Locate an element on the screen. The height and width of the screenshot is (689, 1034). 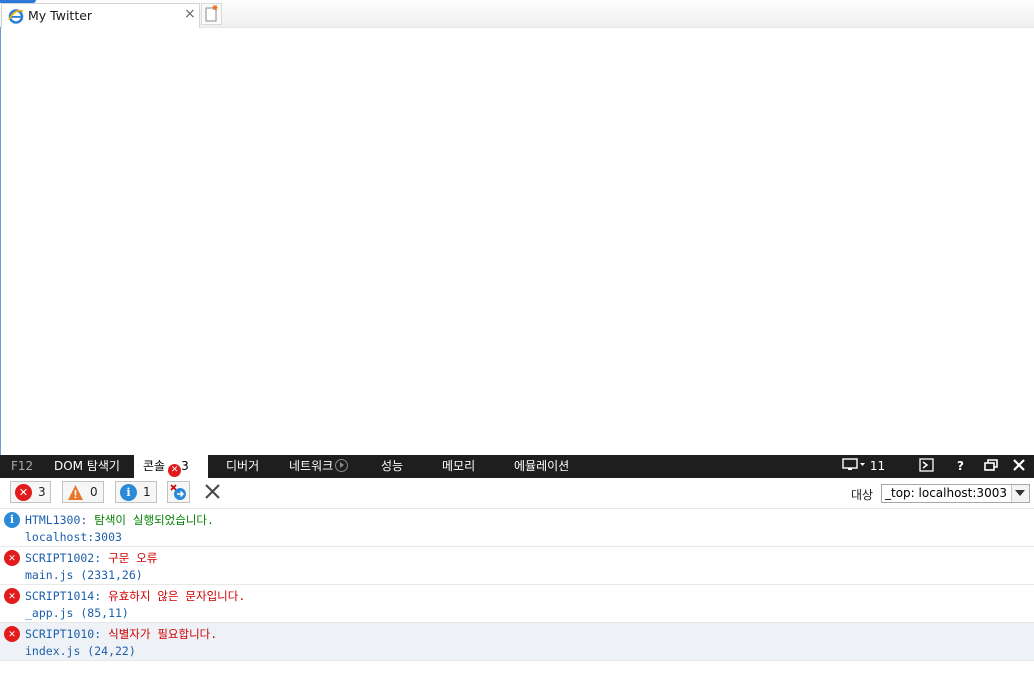
play-icon is located at coordinates (342, 465).